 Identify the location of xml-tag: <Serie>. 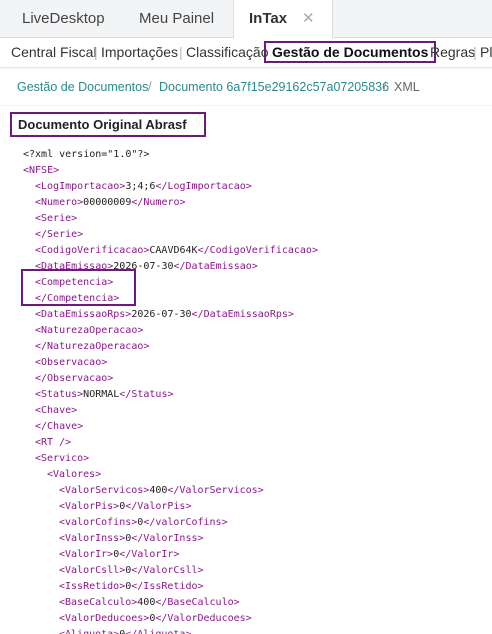
(56, 218).